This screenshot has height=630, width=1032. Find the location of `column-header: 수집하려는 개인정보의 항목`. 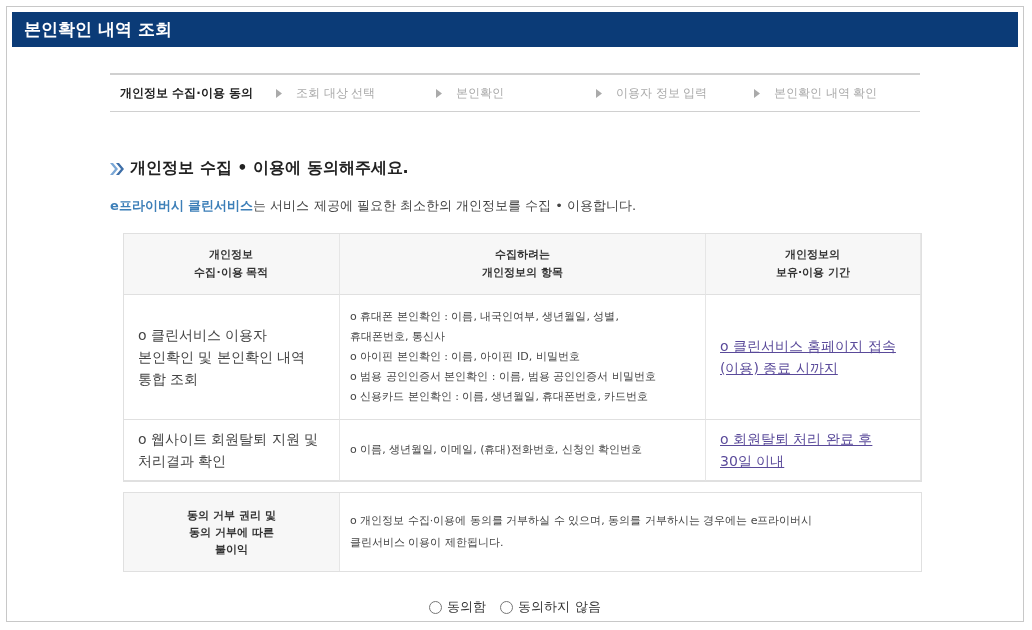

column-header: 수집하려는 개인정보의 항목 is located at coordinates (523, 264).